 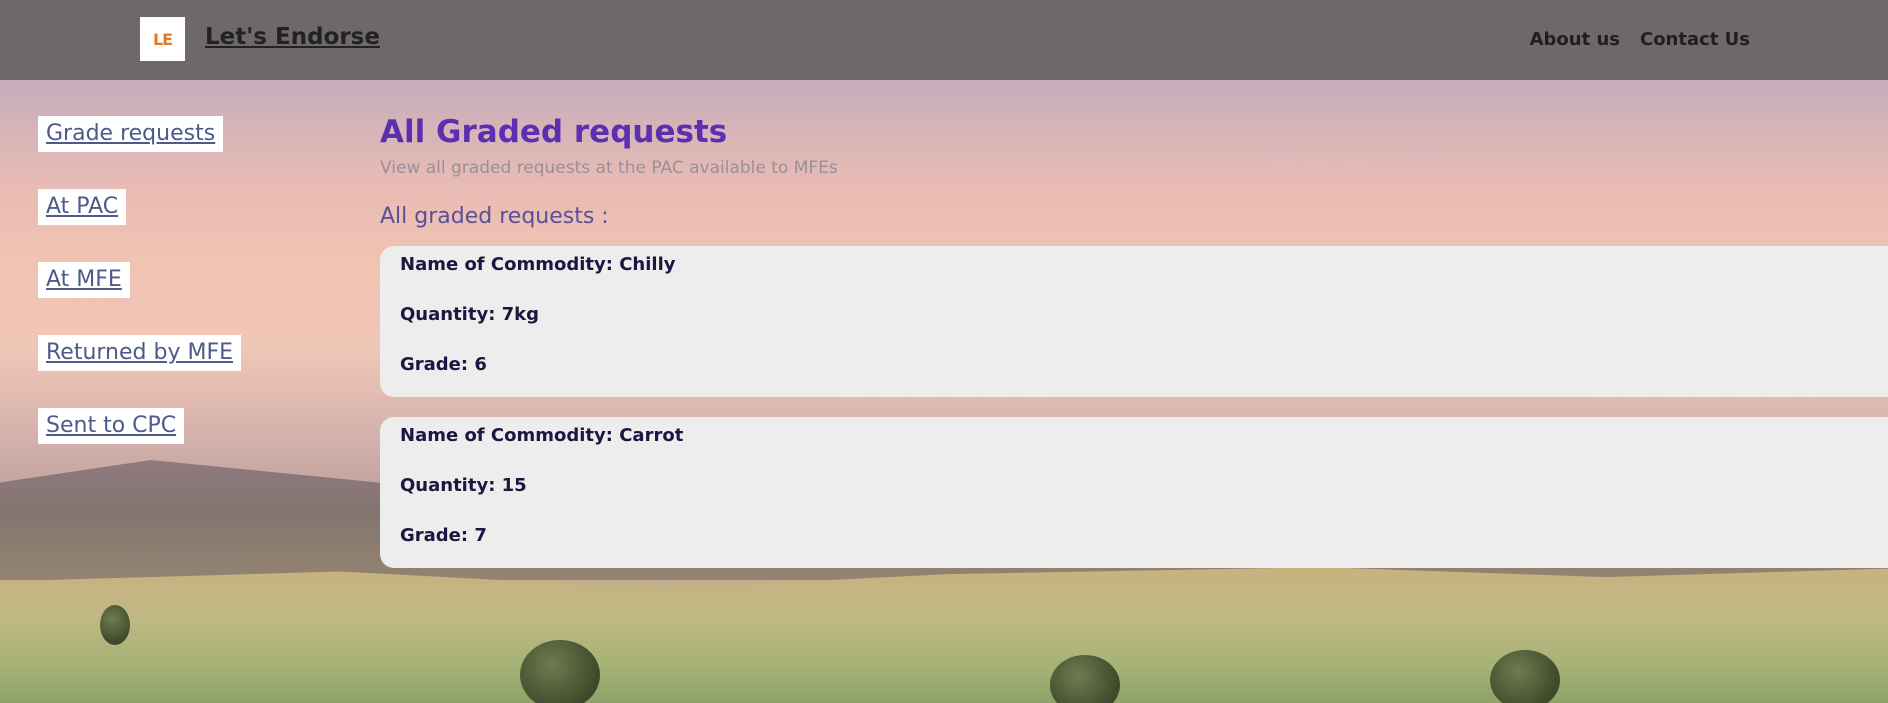 What do you see at coordinates (292, 37) in the screenshot?
I see `brand-link: Let's Endorse` at bounding box center [292, 37].